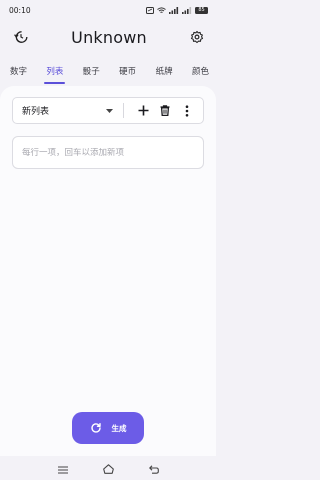 The image size is (320, 480). I want to click on status-icons: 85, so click(177, 10).